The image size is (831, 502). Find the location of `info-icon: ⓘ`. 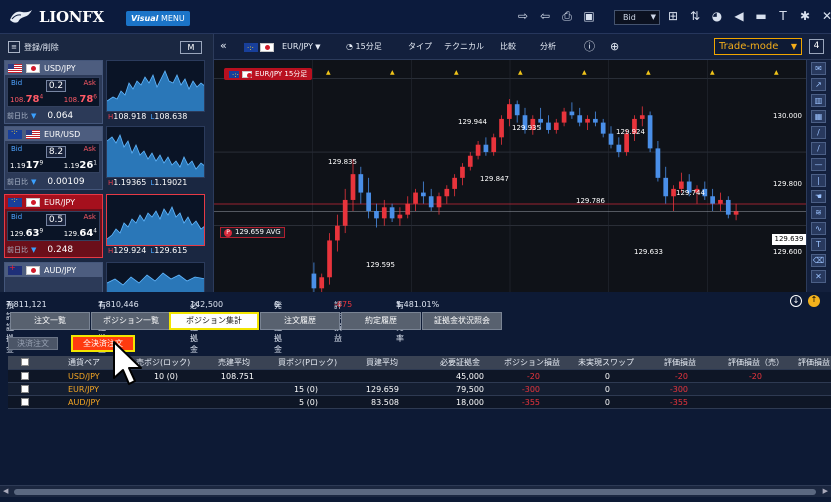

info-icon: ⓘ is located at coordinates (589, 47).